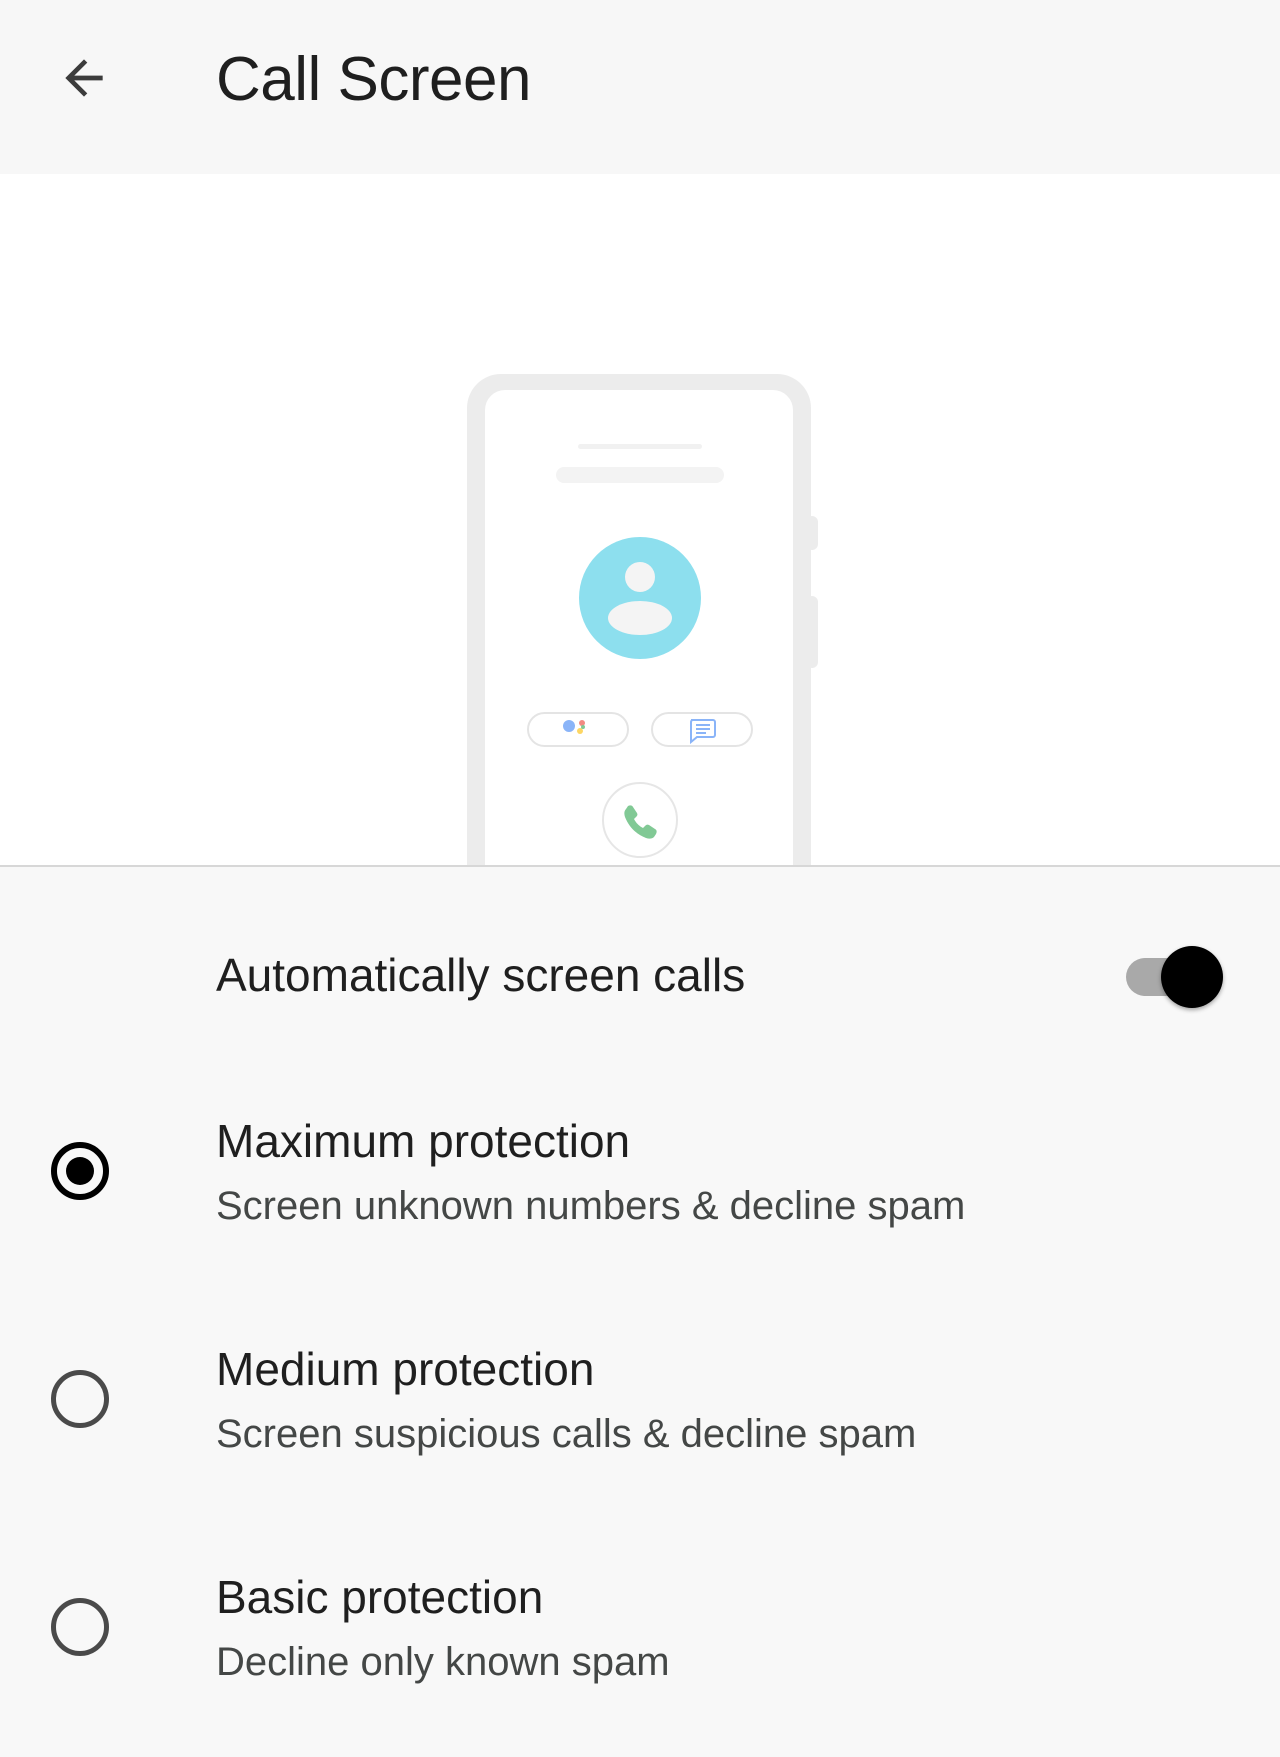 Image resolution: width=1280 pixels, height=1757 pixels. Describe the element at coordinates (640, 87) in the screenshot. I see `app-bar: Call Screen` at that location.